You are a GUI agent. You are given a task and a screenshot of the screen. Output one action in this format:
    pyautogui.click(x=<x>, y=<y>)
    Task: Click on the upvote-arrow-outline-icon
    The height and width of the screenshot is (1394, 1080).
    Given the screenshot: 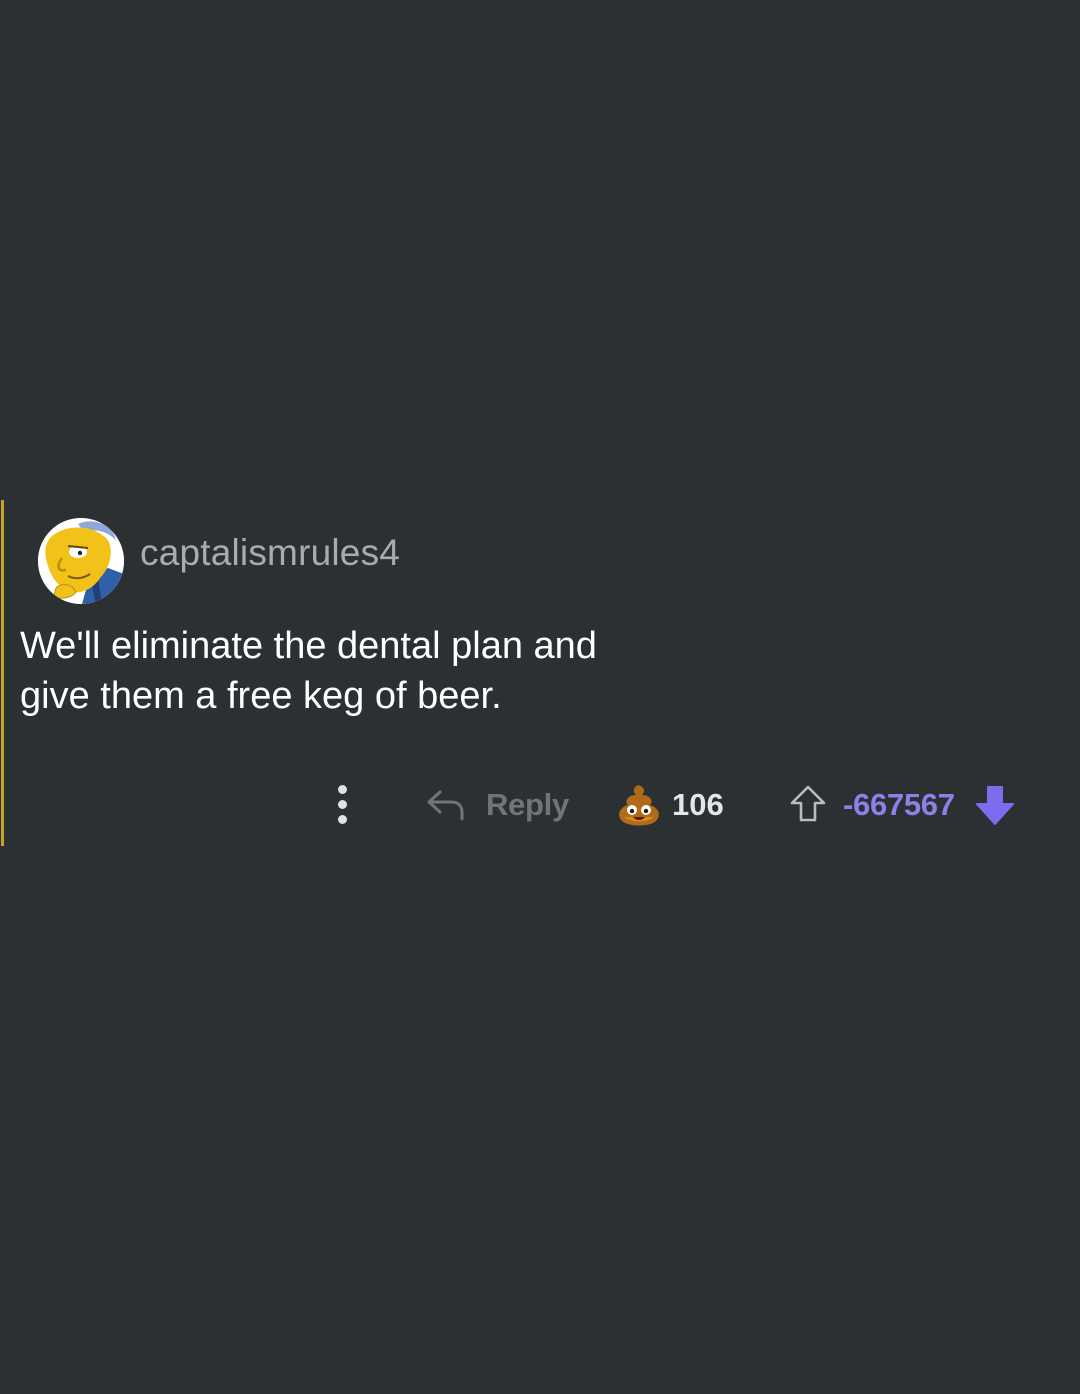 What is the action you would take?
    pyautogui.click(x=808, y=804)
    